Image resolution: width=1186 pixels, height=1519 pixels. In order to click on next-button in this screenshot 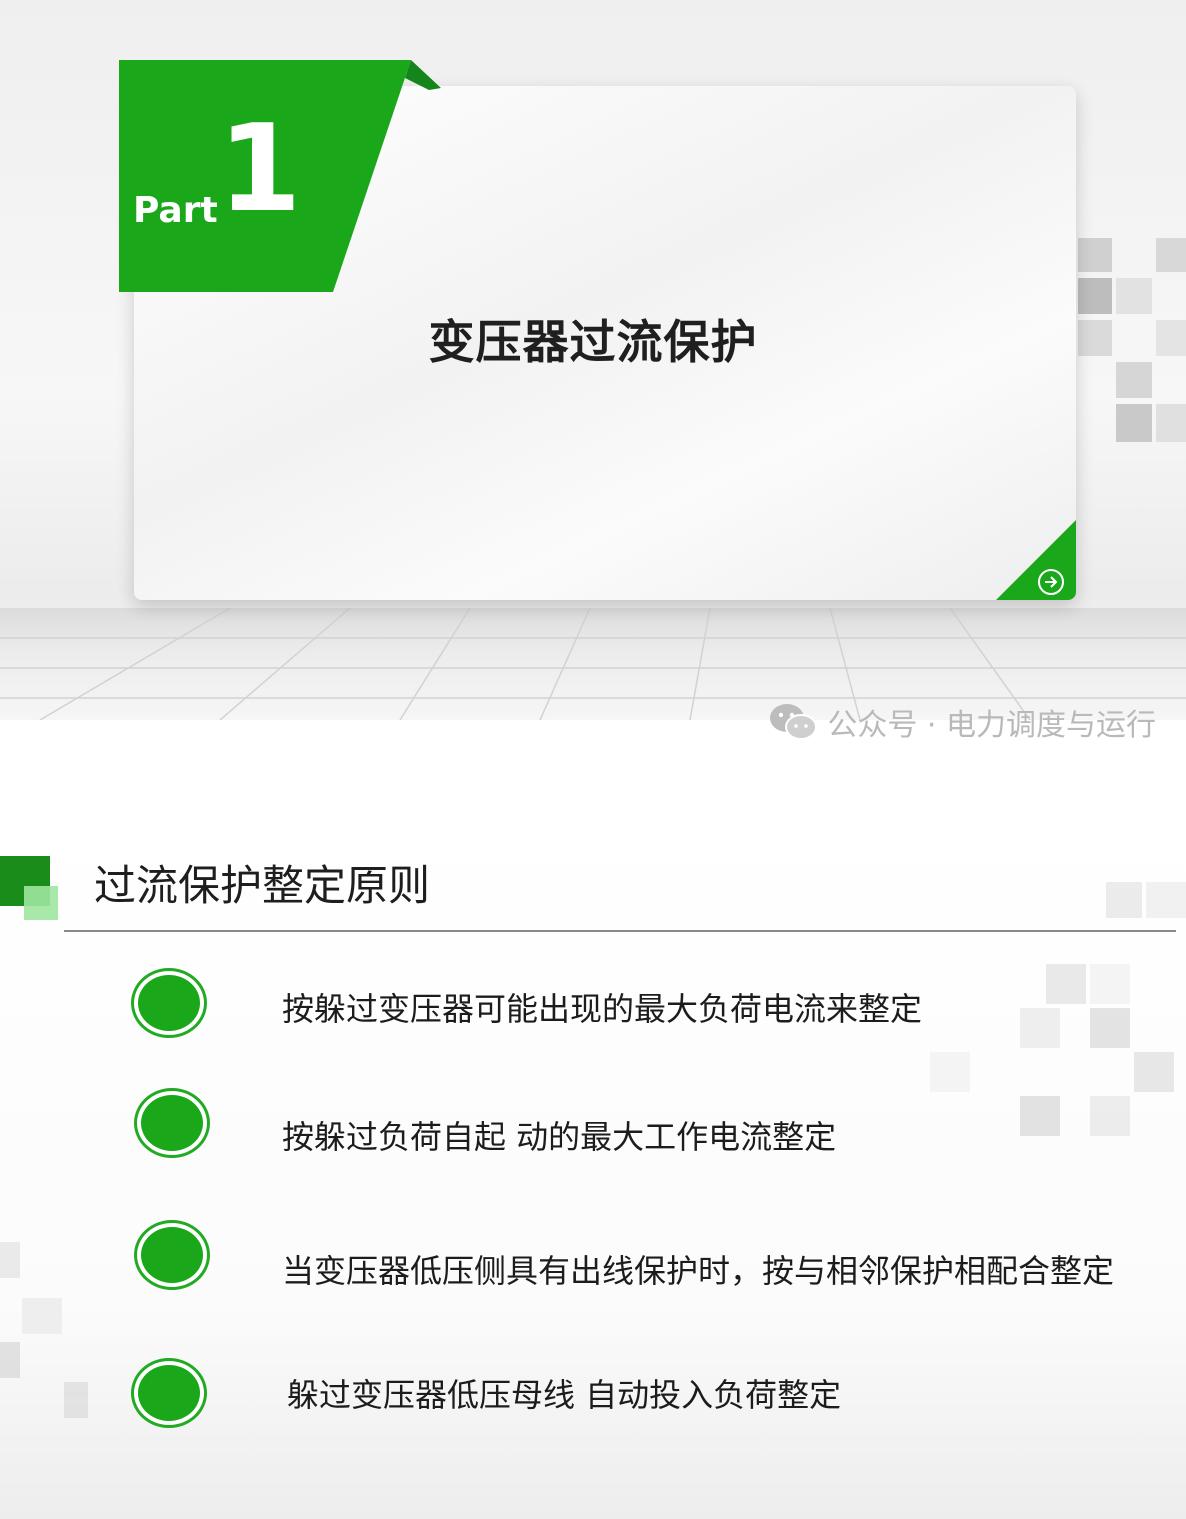, I will do `click(1051, 582)`.